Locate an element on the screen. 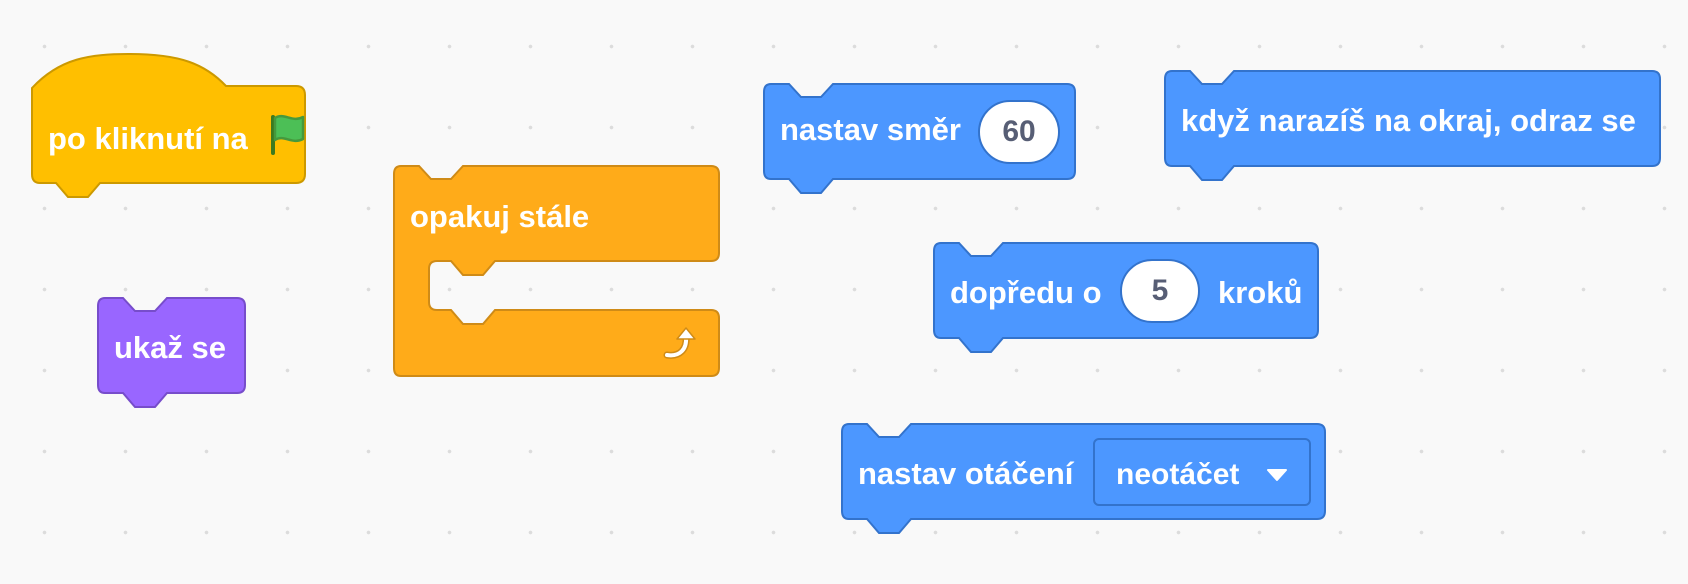  block-label: opakuj stále is located at coordinates (500, 216).